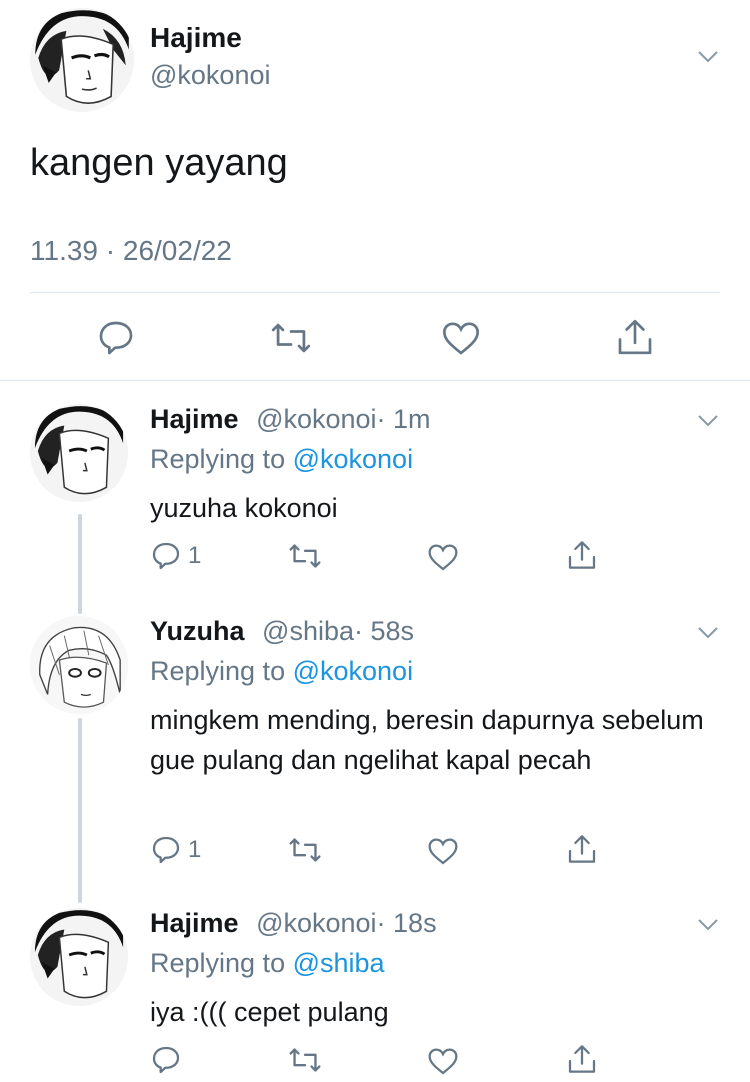  What do you see at coordinates (461, 338) in the screenshot?
I see `main-like-icon` at bounding box center [461, 338].